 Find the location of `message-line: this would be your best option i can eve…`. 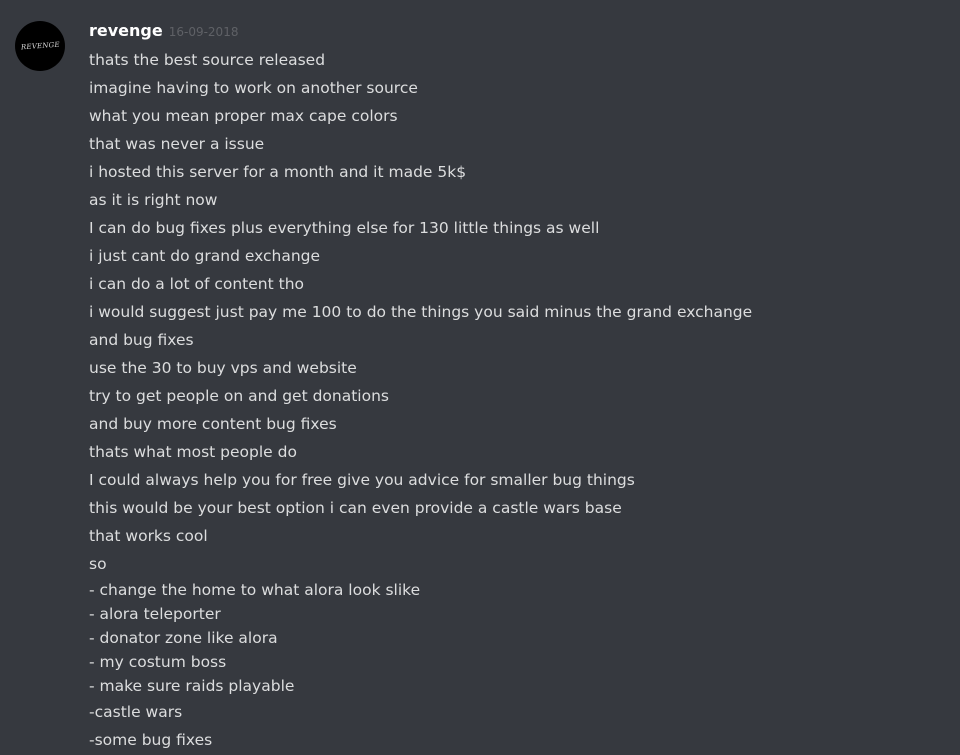

message-line: this would be your best option i can eve… is located at coordinates (355, 508).